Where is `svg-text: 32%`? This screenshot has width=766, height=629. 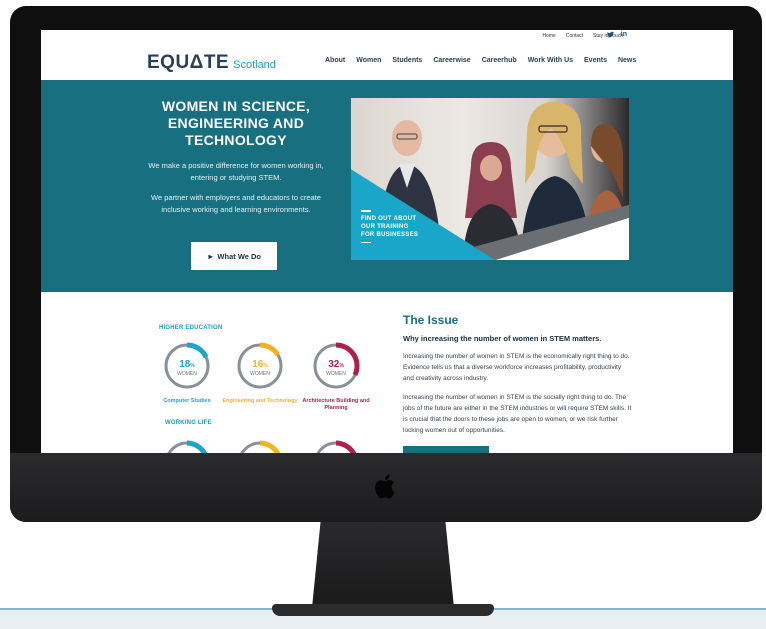
svg-text: 32% is located at coordinates (336, 364).